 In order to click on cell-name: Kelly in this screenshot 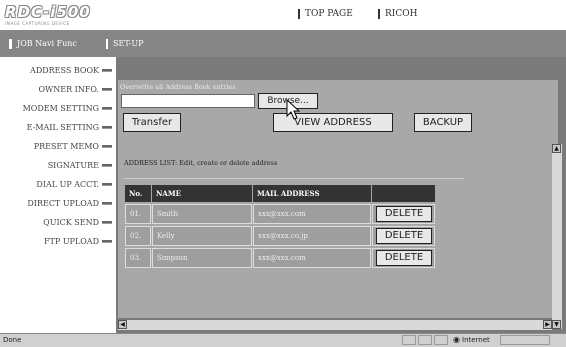, I will do `click(202, 236)`.